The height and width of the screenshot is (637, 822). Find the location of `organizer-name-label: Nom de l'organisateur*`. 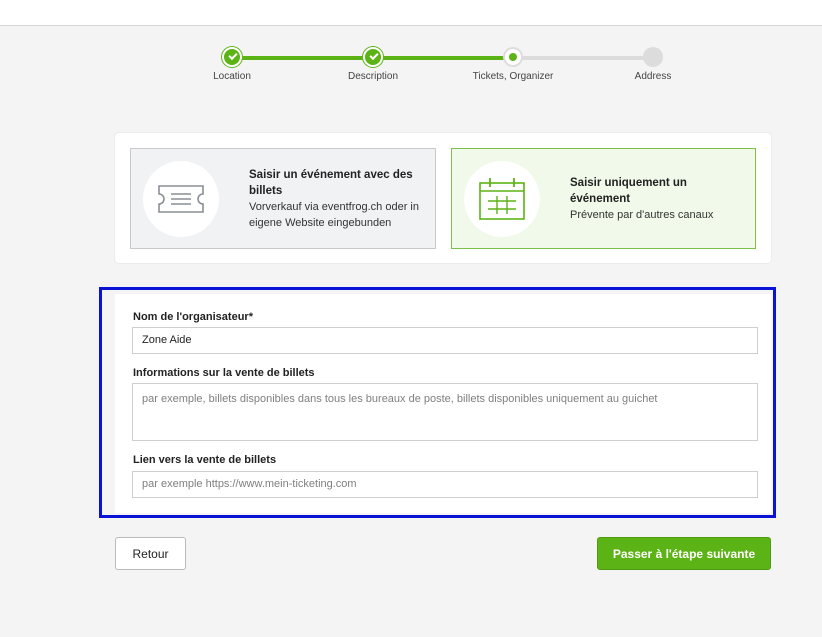

organizer-name-label: Nom de l'organisateur* is located at coordinates (193, 317).